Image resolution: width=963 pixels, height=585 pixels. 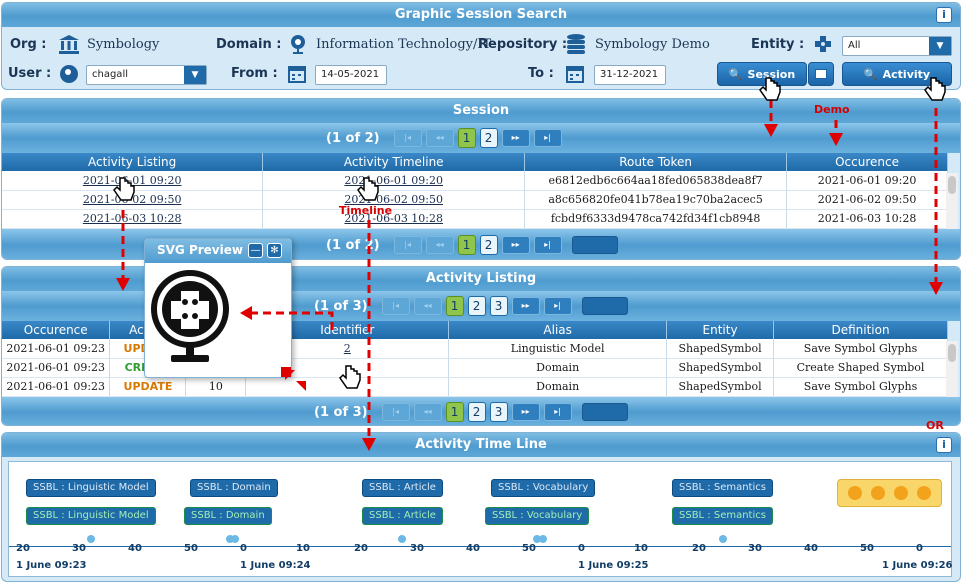 I want to click on timeline-annotation: Timeline, so click(x=366, y=210).